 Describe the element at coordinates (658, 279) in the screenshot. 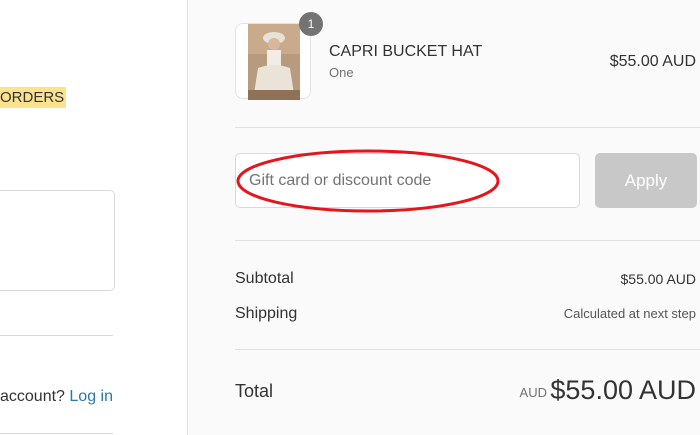

I see `subtotal-value: $55.00 AUD` at that location.